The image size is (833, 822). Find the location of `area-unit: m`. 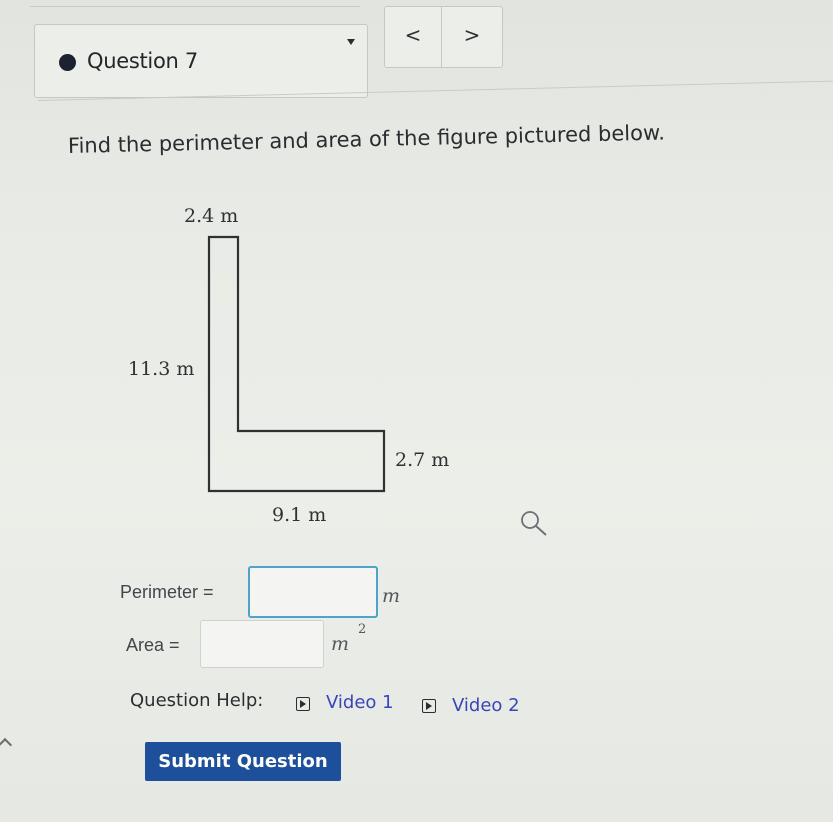

area-unit: m is located at coordinates (340, 644).